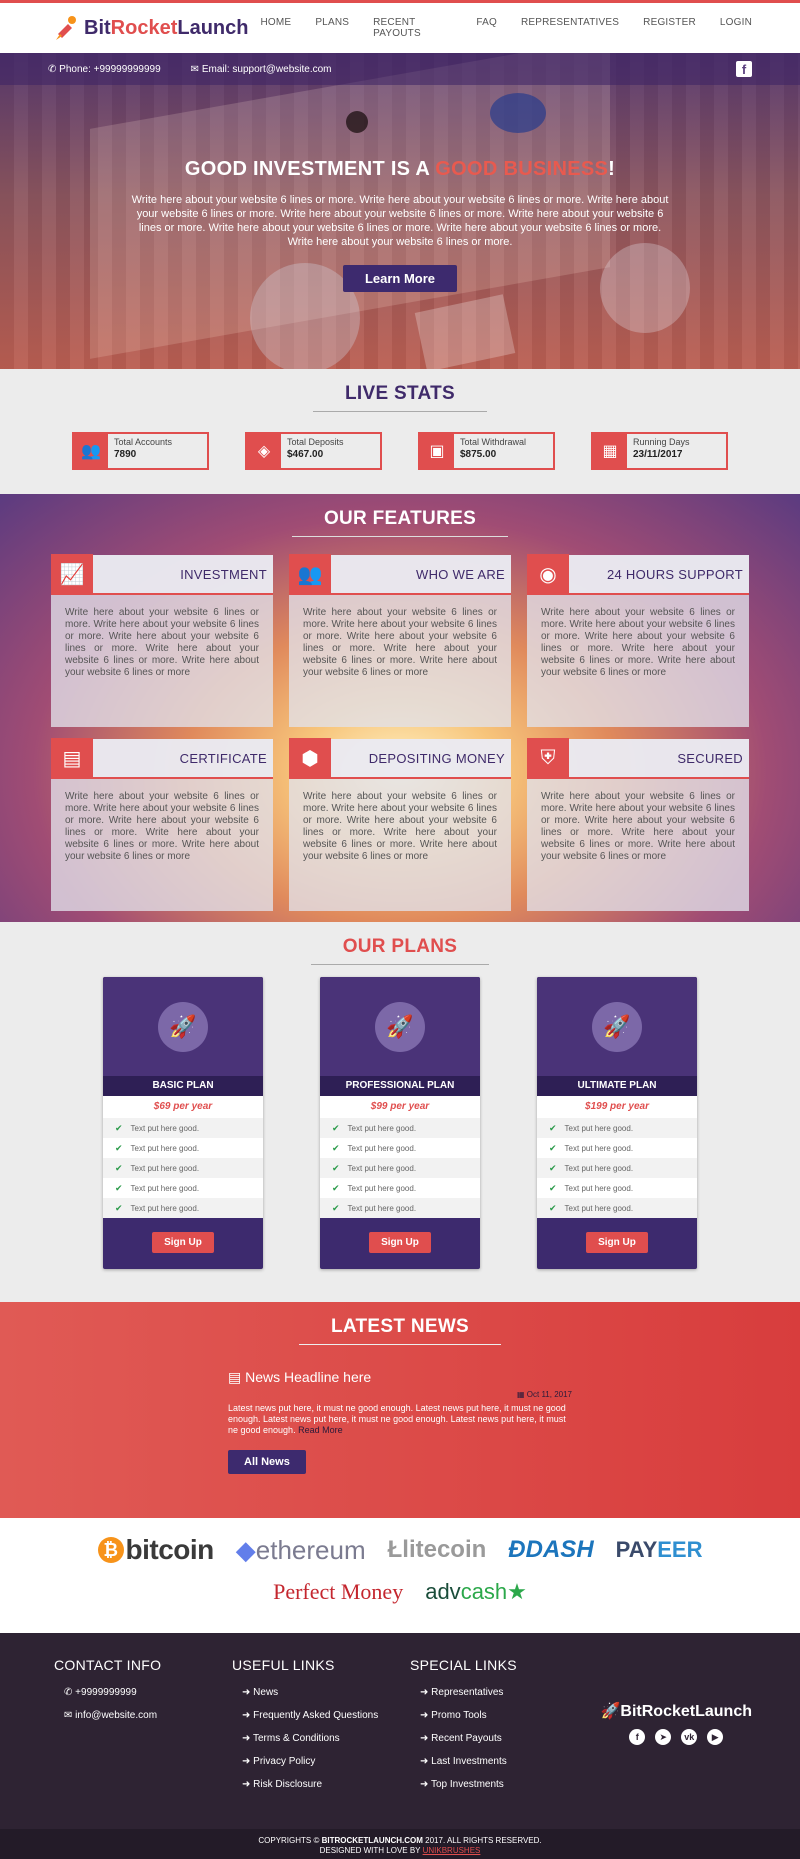 This screenshot has width=800, height=1859. I want to click on plans-title: OUR PLANS, so click(400, 950).